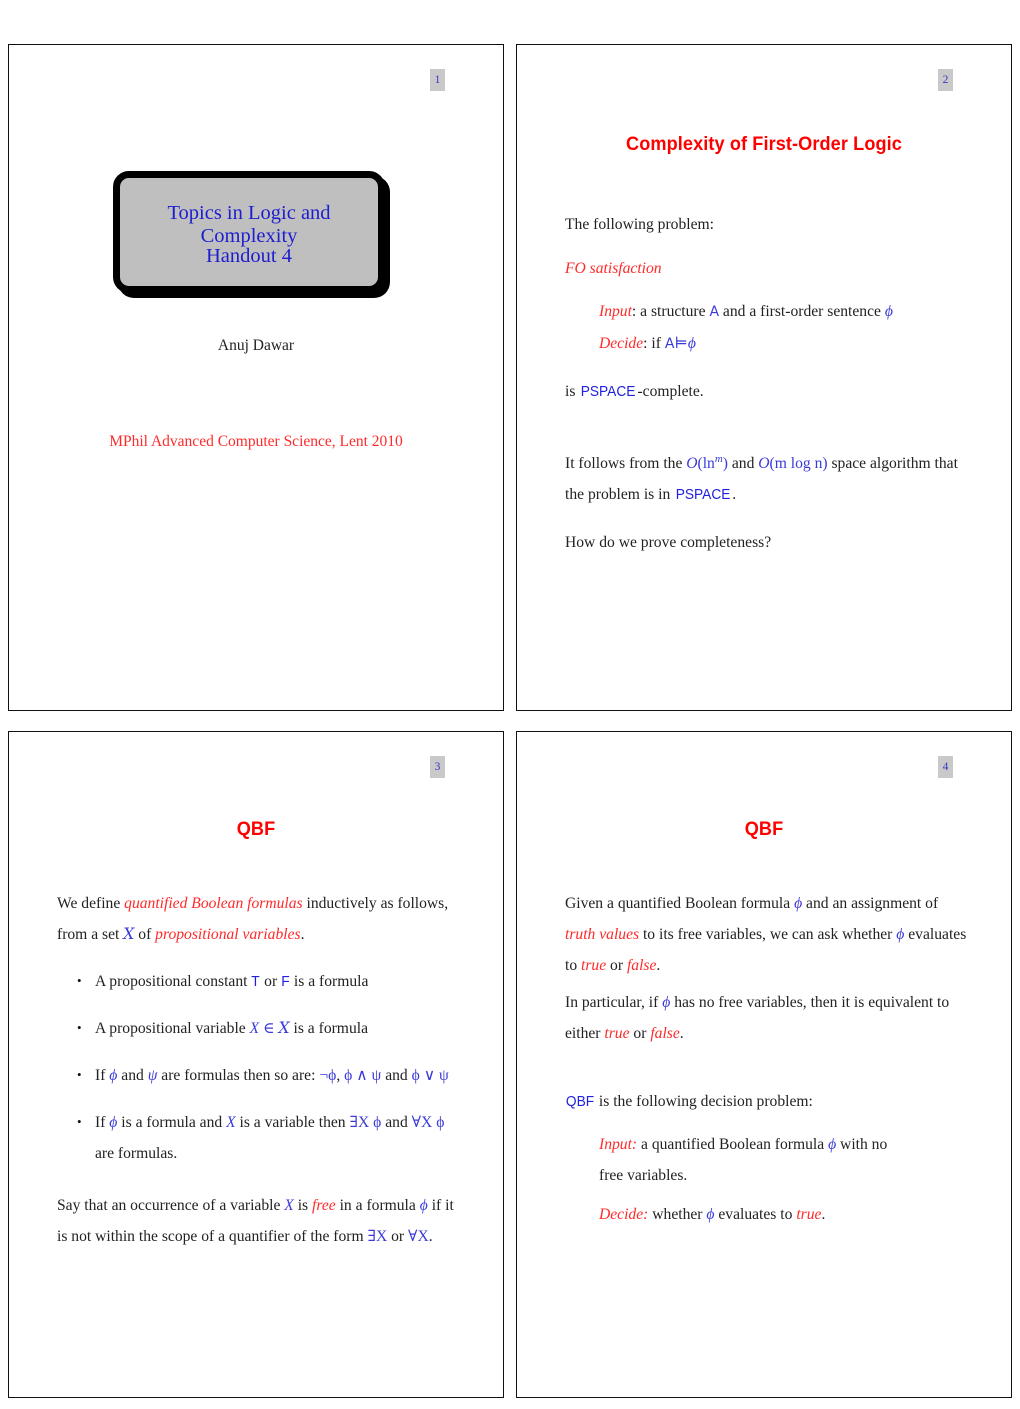  I want to click on bullet-4-c: is a variable then, so click(292, 1122).